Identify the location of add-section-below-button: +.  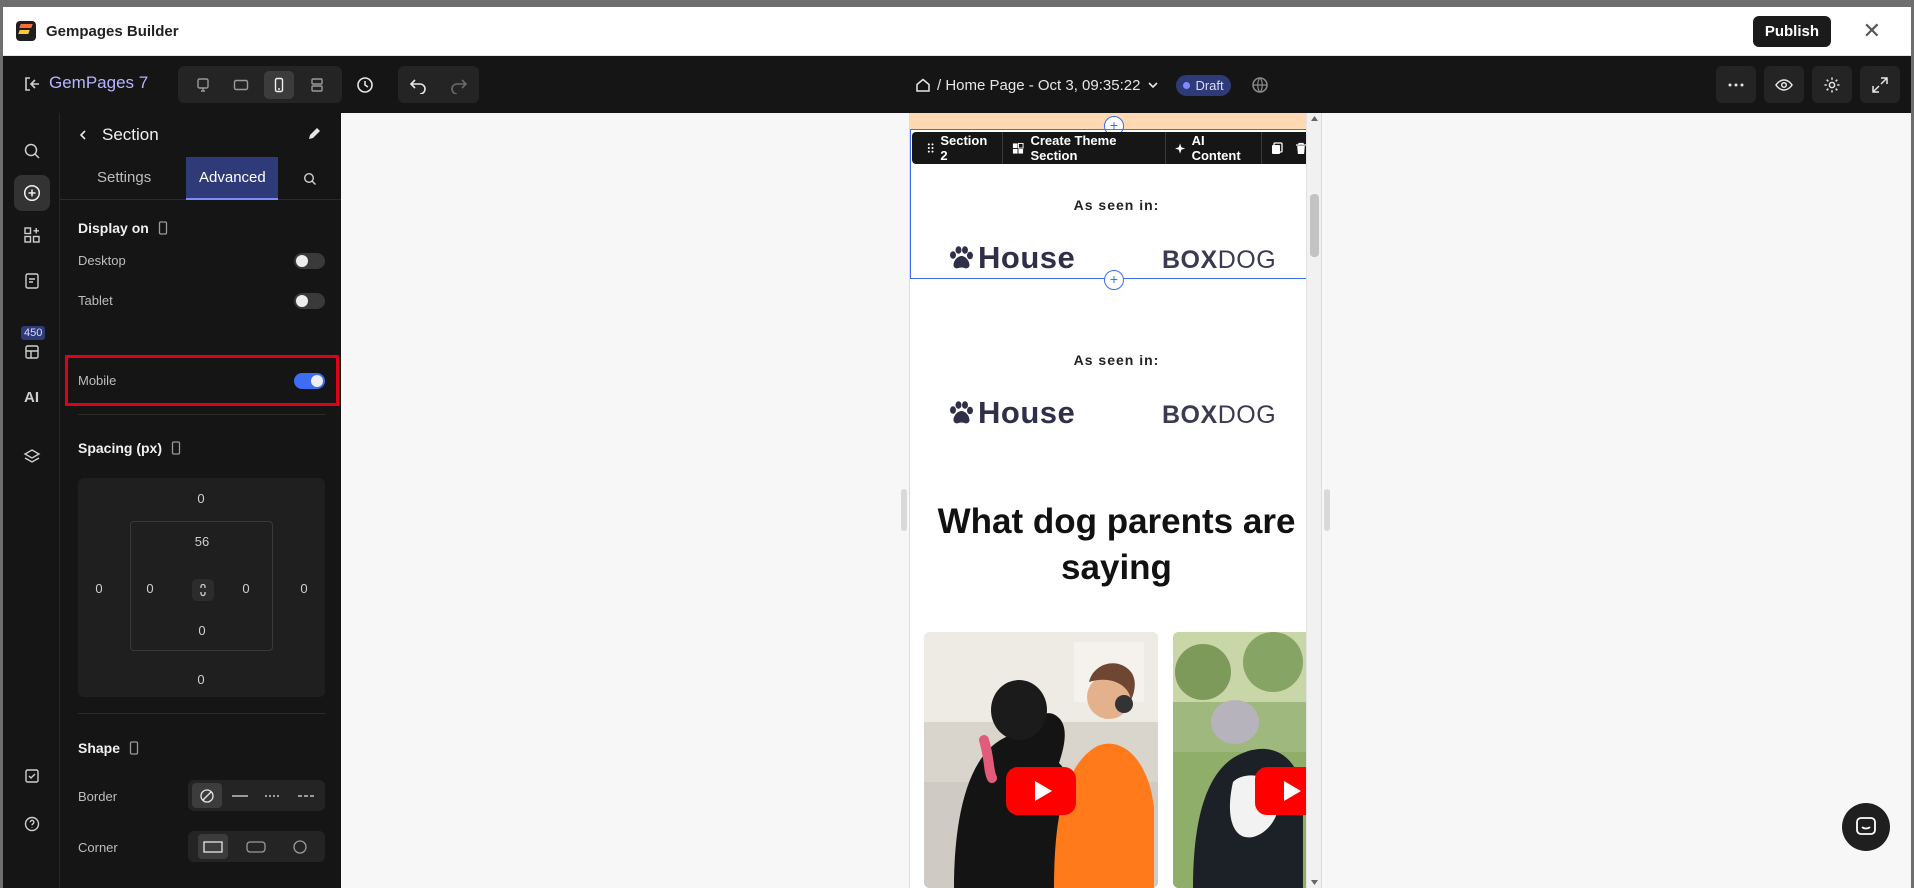
(1114, 280).